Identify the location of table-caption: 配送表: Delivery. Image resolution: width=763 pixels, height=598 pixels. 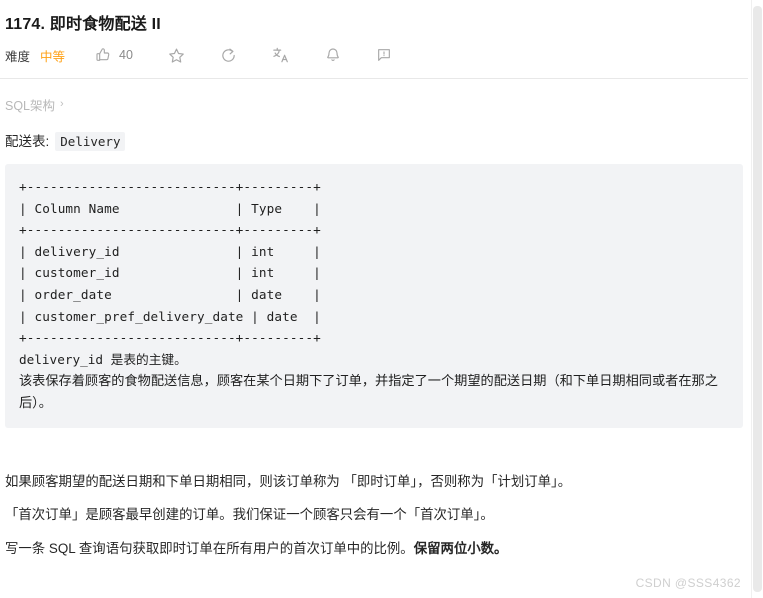
(65, 140).